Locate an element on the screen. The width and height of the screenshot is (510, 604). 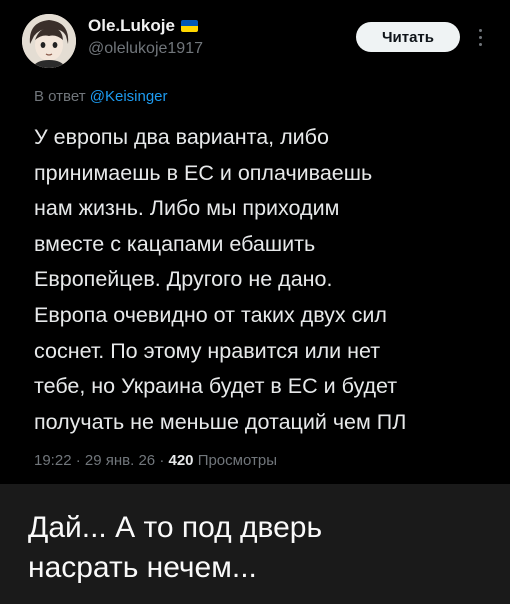
ukraine-flag-icon is located at coordinates (189, 26).